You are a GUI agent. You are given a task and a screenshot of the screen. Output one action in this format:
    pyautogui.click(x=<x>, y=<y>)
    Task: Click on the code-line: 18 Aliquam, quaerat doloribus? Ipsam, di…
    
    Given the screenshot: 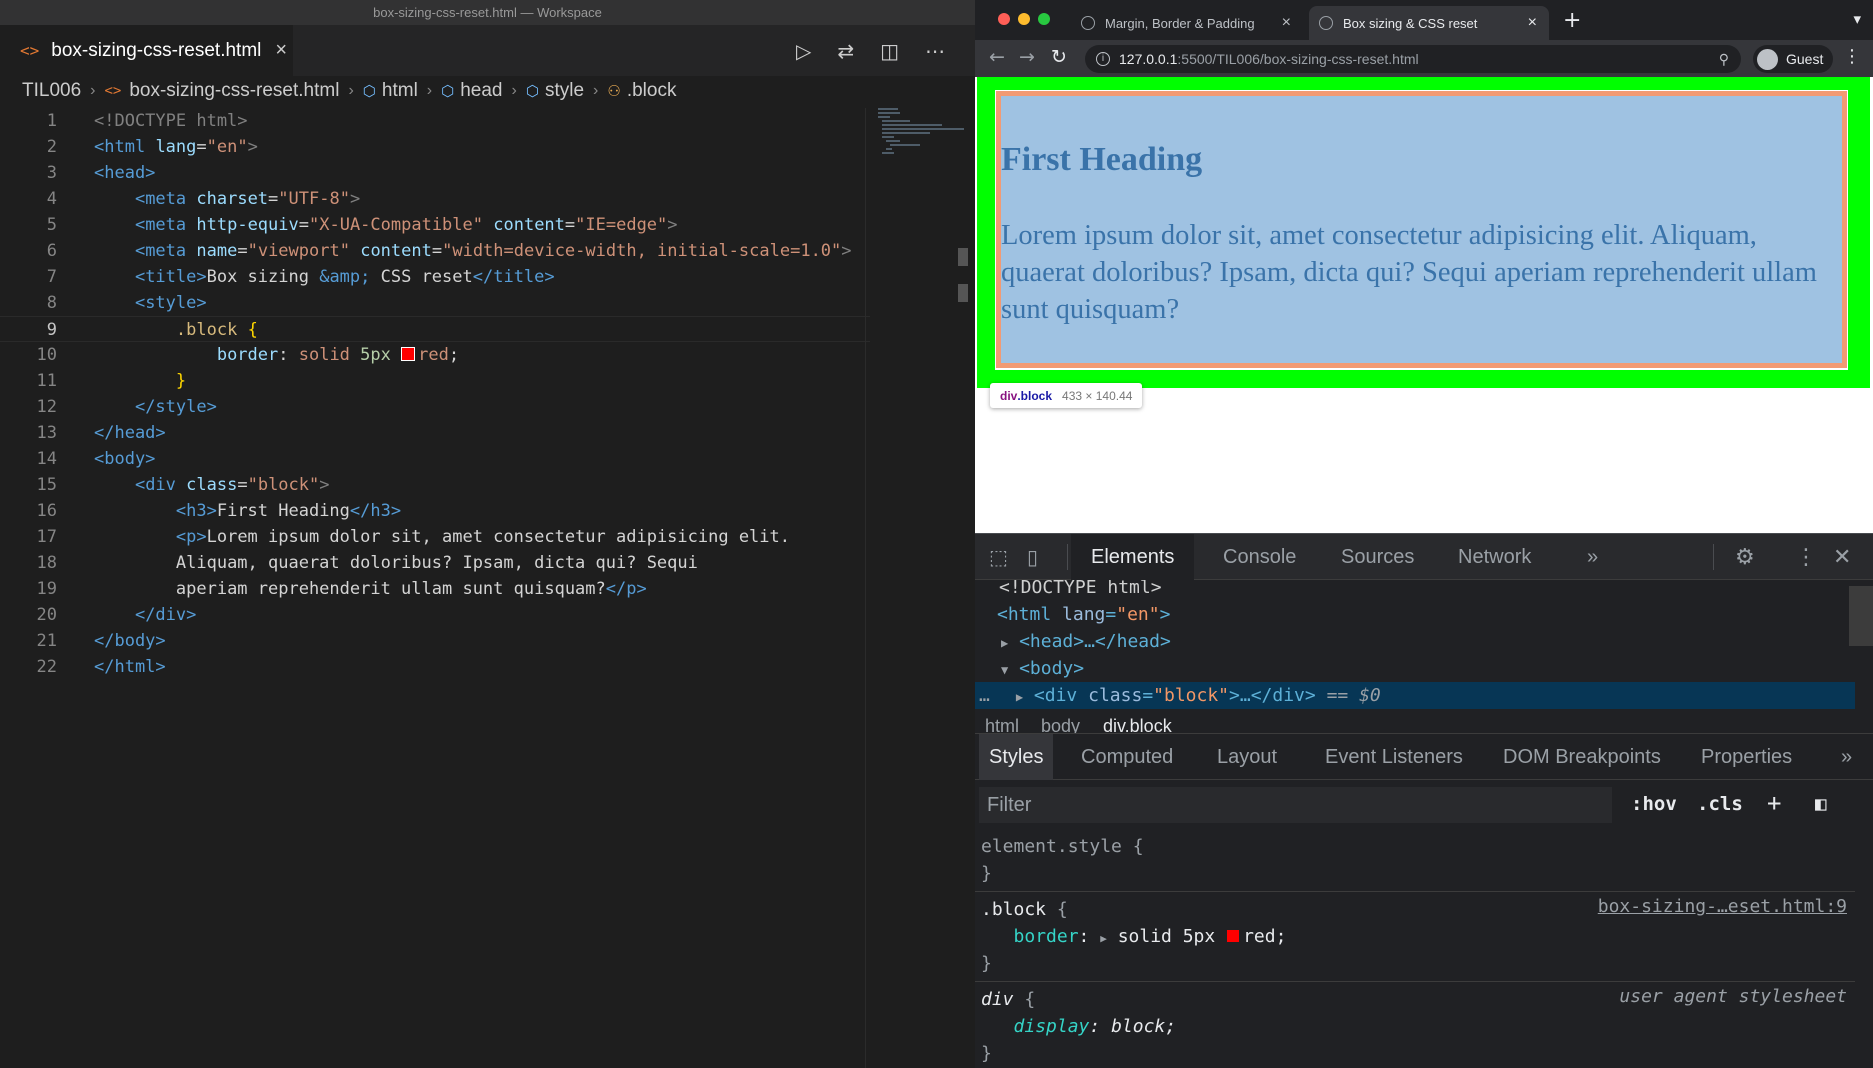 What is the action you would take?
    pyautogui.click(x=435, y=563)
    